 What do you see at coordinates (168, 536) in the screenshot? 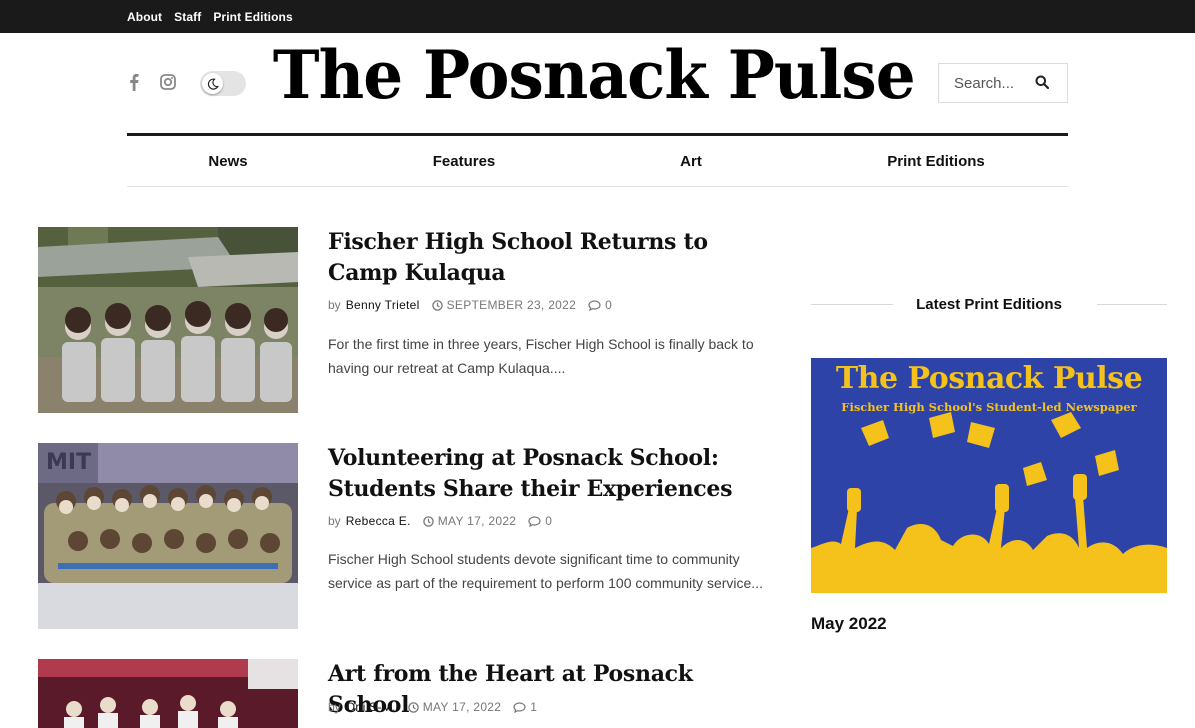
I see `article-thumbnail: MIT` at bounding box center [168, 536].